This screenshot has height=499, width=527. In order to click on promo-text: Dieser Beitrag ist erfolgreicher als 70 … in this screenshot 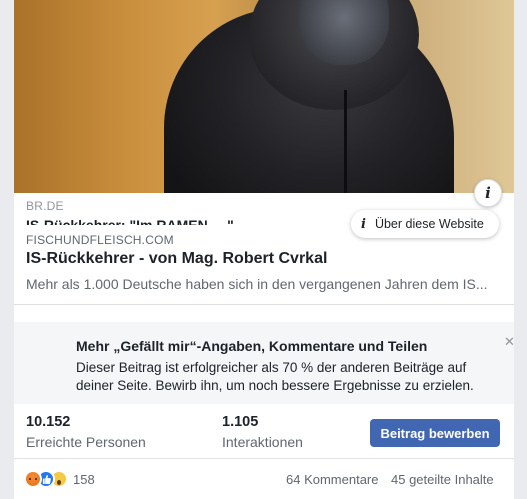, I will do `click(275, 376)`.